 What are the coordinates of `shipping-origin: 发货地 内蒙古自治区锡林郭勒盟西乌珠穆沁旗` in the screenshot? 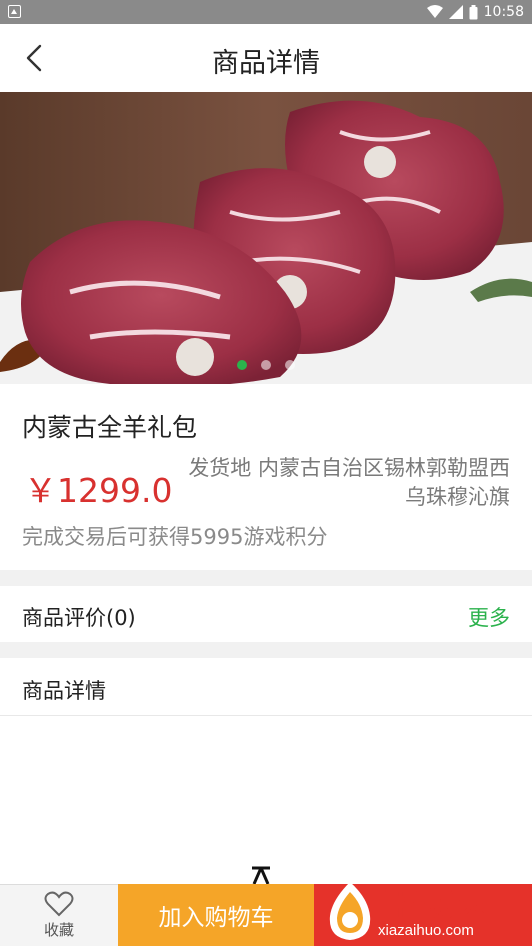 It's located at (349, 482).